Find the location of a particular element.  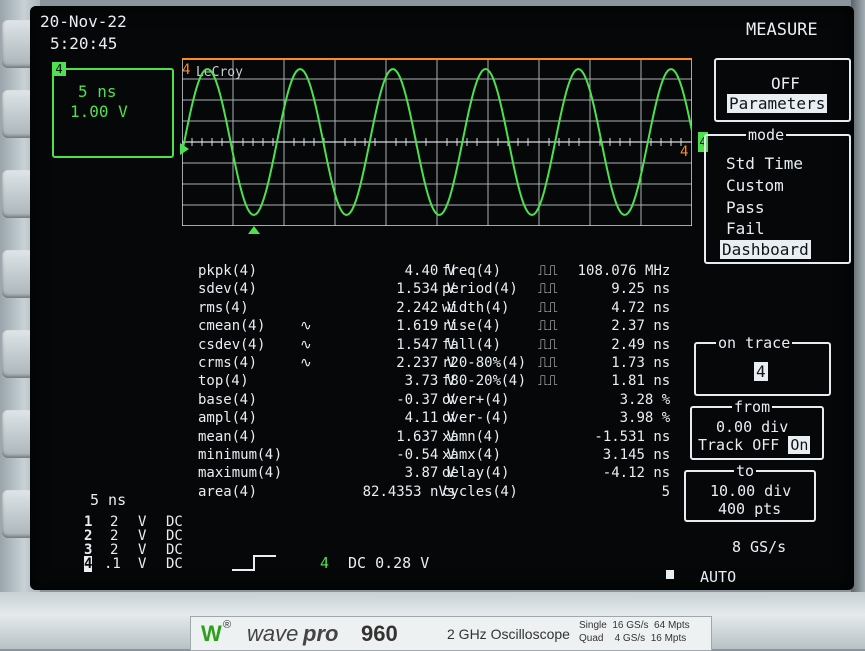

measurement-name: xamn is located at coordinates (459, 436).